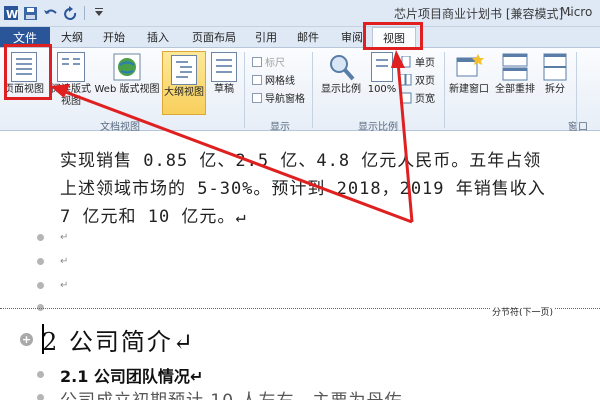 The width and height of the screenshot is (600, 400). I want to click on nav-pane-label: 导航窗格, so click(285, 99).